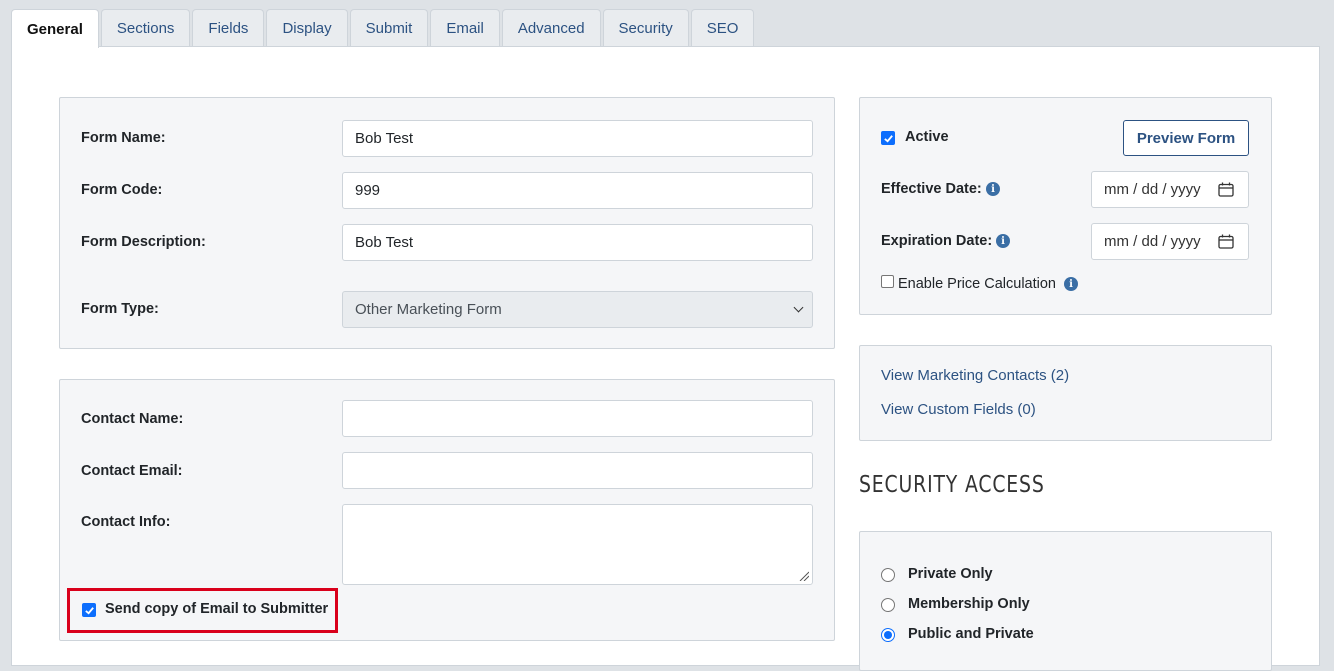 The height and width of the screenshot is (671, 1334). I want to click on tab-fields: Fields, so click(228, 28).